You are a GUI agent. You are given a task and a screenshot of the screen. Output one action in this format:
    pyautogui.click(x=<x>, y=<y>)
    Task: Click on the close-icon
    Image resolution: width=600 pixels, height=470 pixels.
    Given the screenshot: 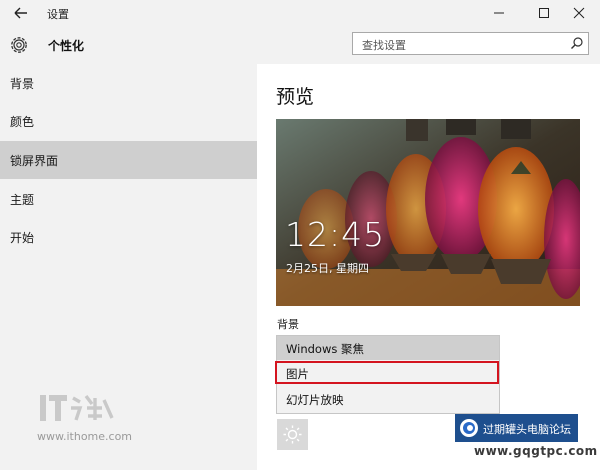 What is the action you would take?
    pyautogui.click(x=579, y=13)
    